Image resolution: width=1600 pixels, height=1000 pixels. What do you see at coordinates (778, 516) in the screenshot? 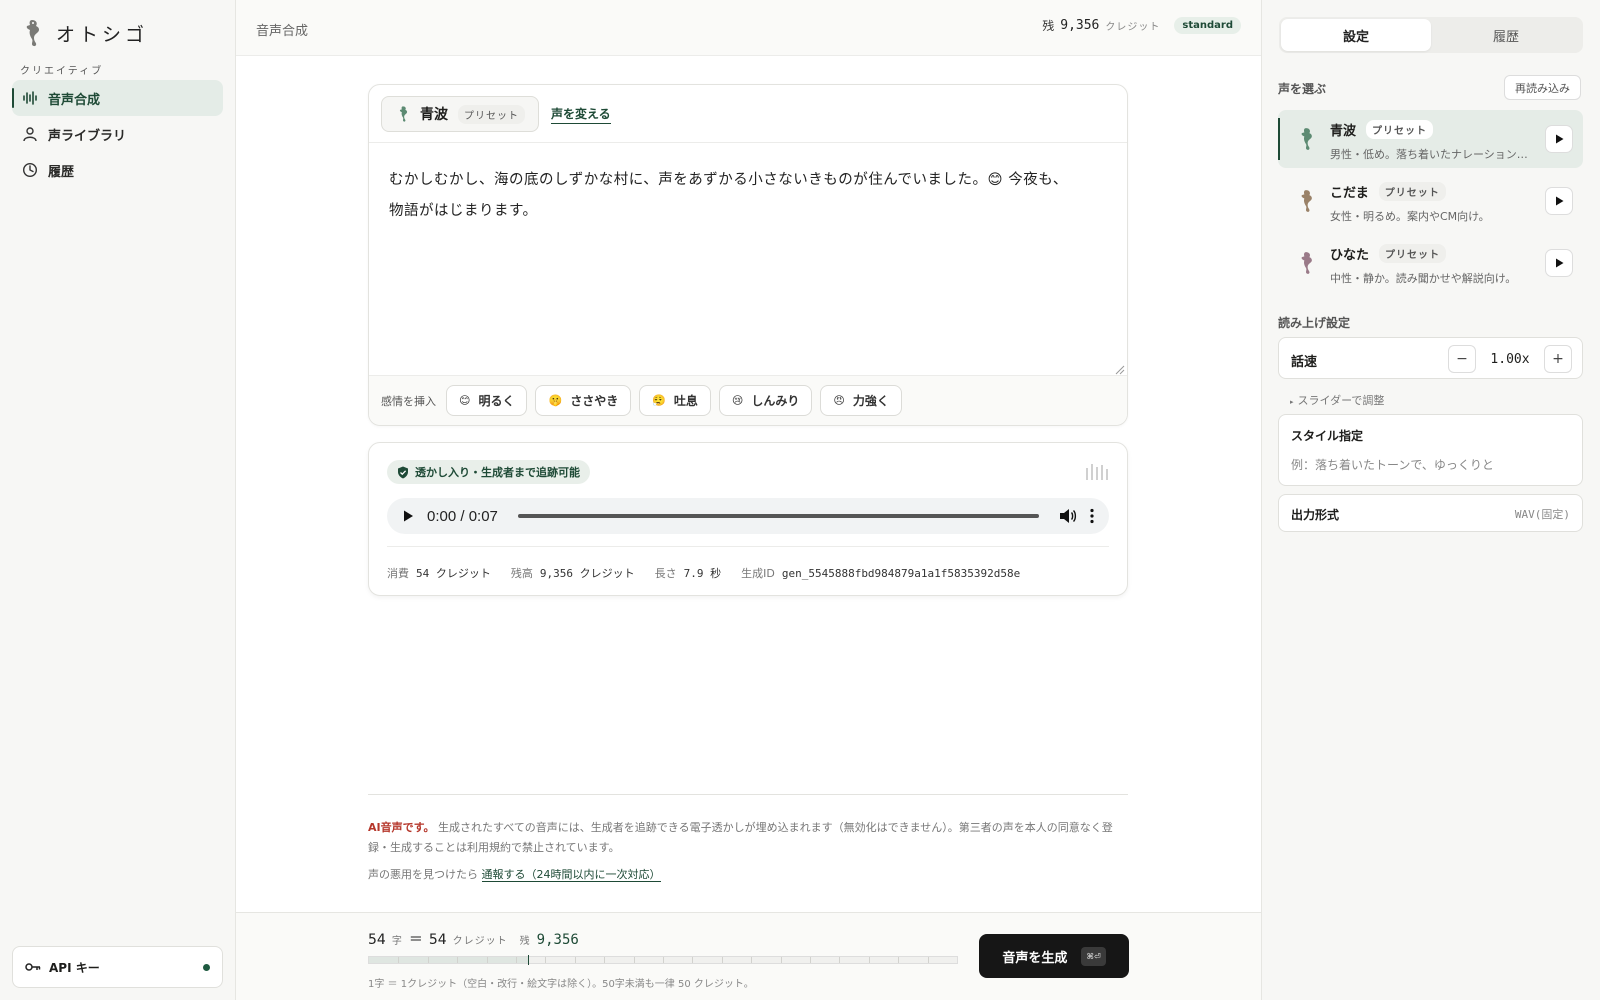
I see `audio-progress-track` at bounding box center [778, 516].